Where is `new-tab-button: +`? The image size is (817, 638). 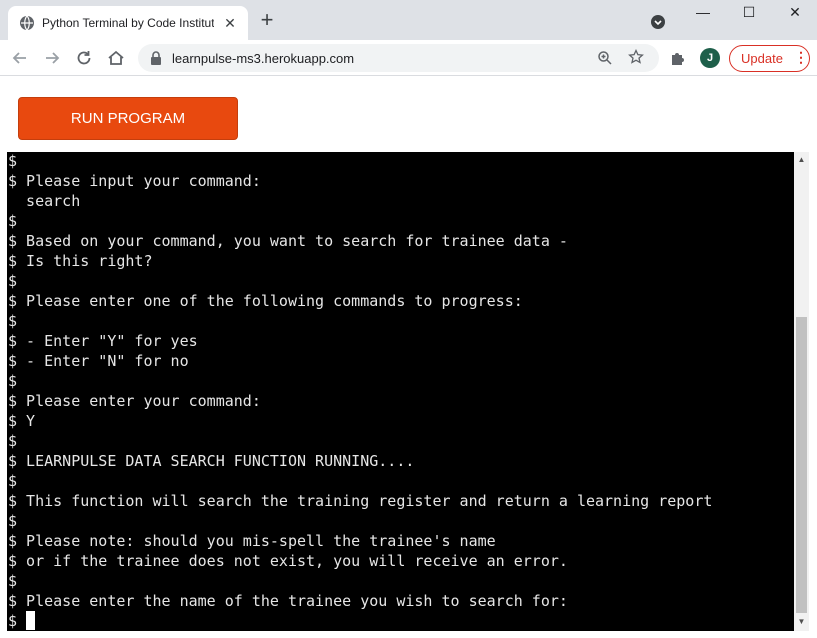
new-tab-button: + is located at coordinates (267, 20).